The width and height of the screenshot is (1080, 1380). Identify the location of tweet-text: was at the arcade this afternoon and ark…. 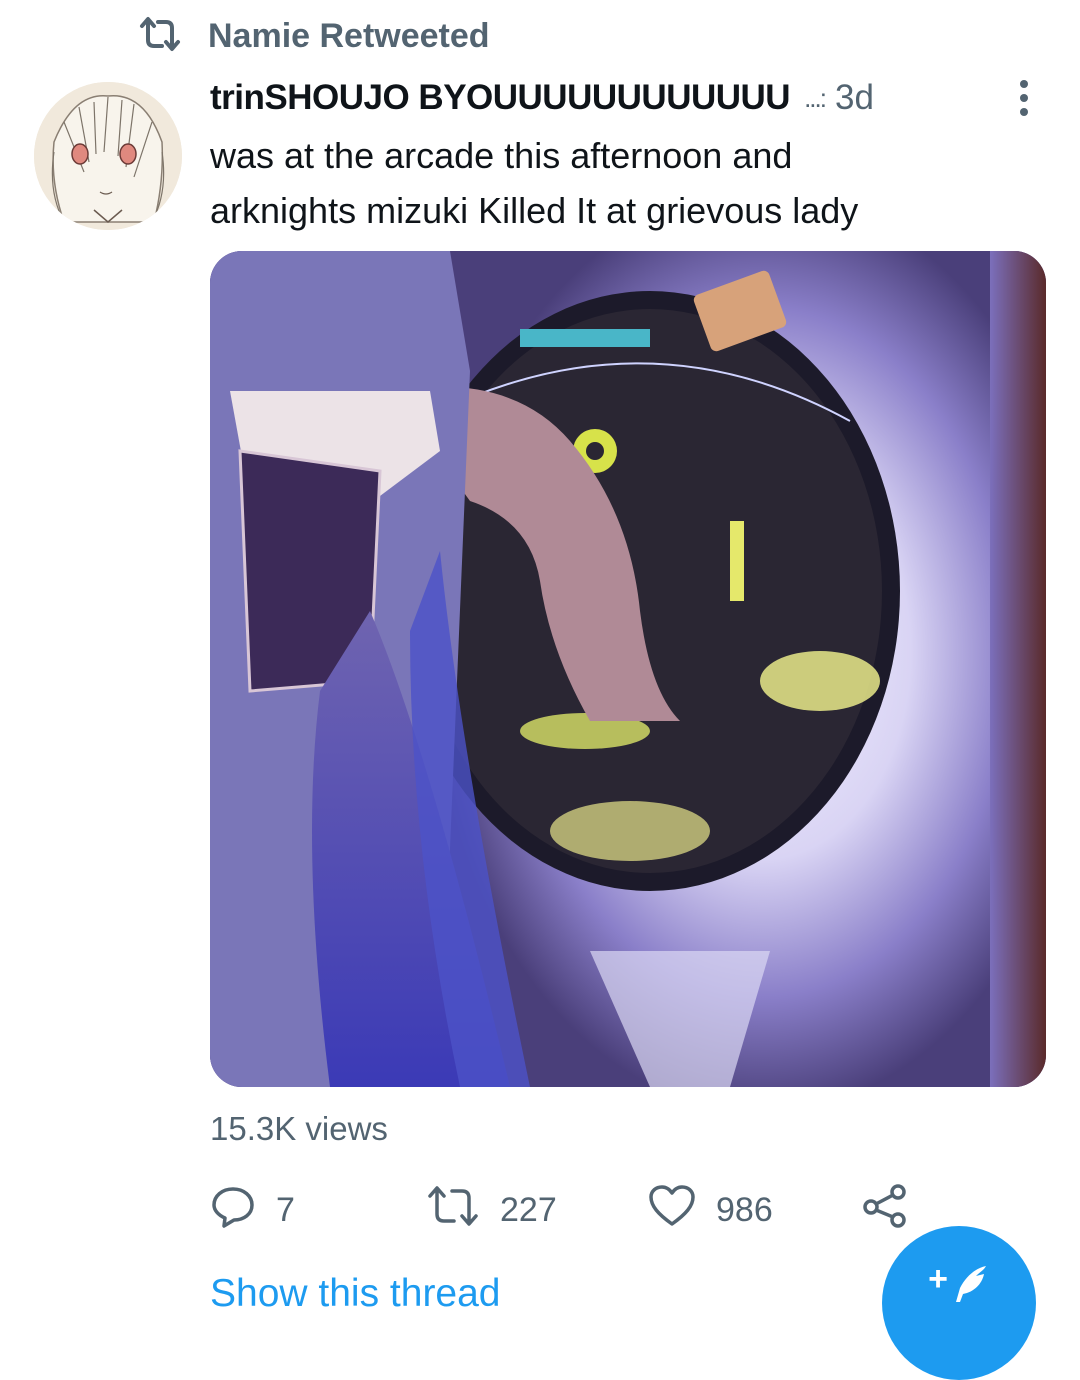
(625, 183).